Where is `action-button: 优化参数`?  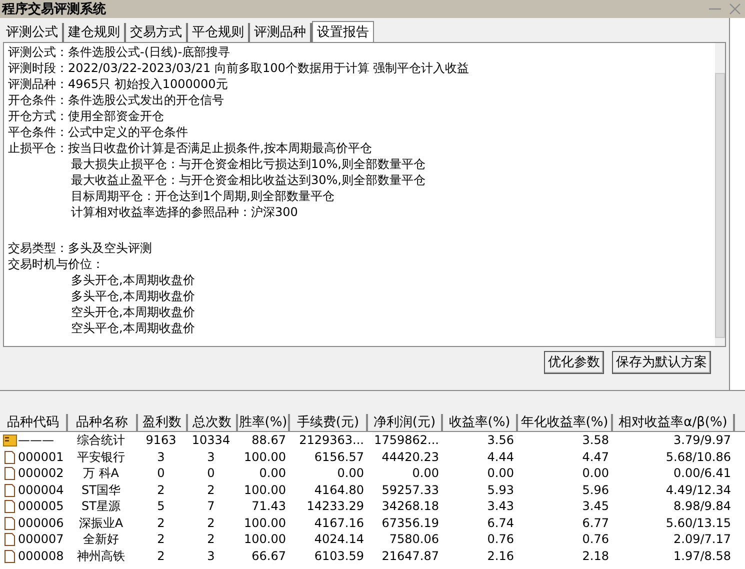 action-button: 优化参数 is located at coordinates (574, 362).